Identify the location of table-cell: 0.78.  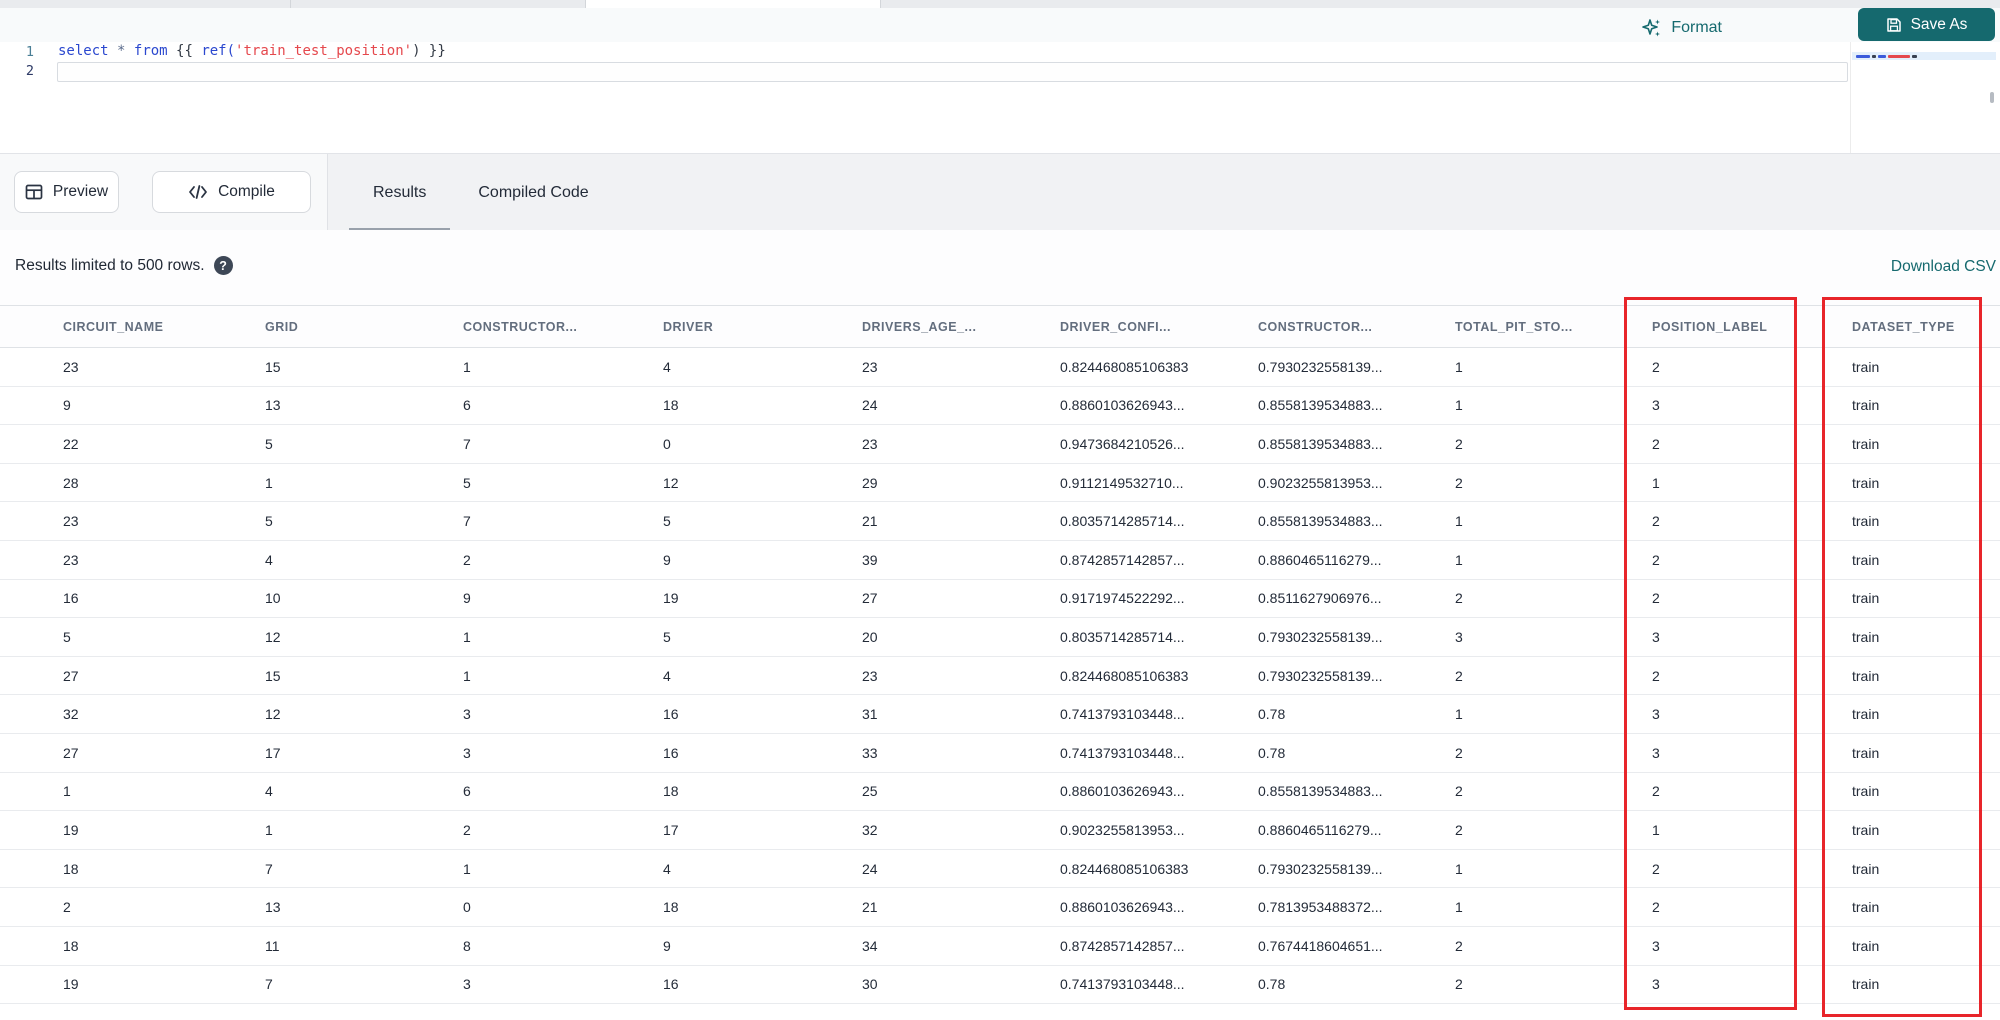
(1272, 752).